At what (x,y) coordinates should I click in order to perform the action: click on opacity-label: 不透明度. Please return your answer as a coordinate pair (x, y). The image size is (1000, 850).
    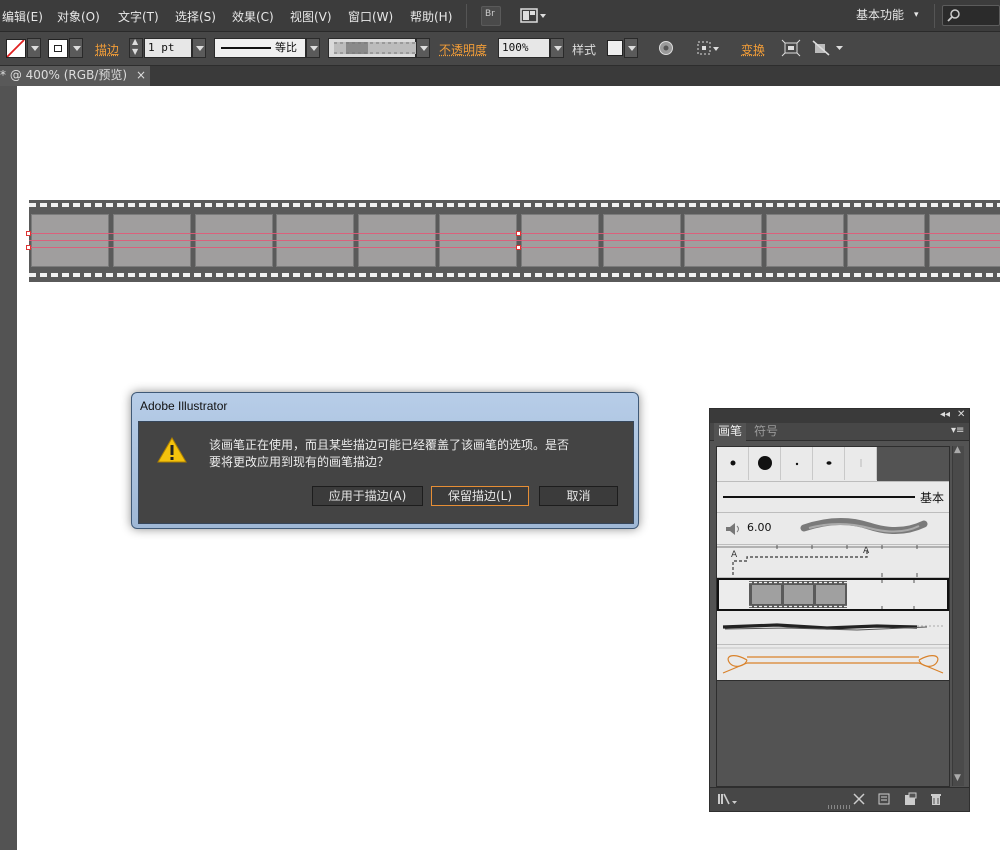
    Looking at the image, I should click on (463, 49).